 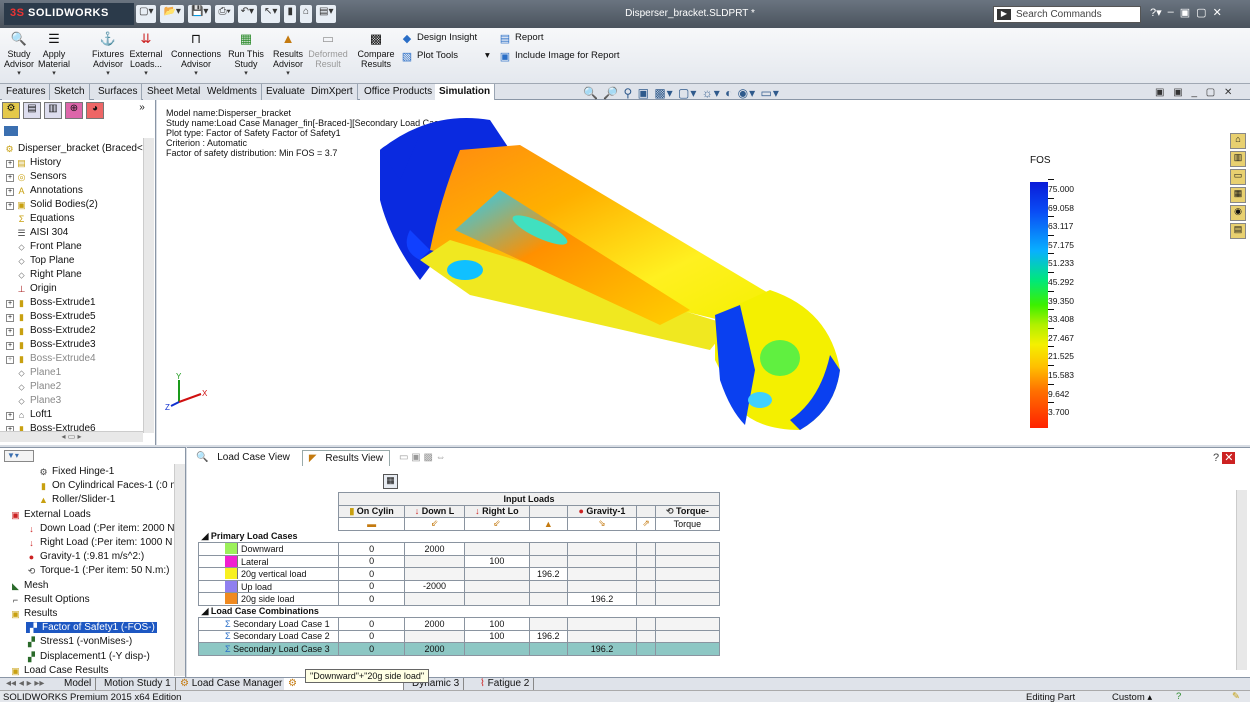 What do you see at coordinates (306, 14) in the screenshot?
I see `file-properties-icon: ⌂` at bounding box center [306, 14].